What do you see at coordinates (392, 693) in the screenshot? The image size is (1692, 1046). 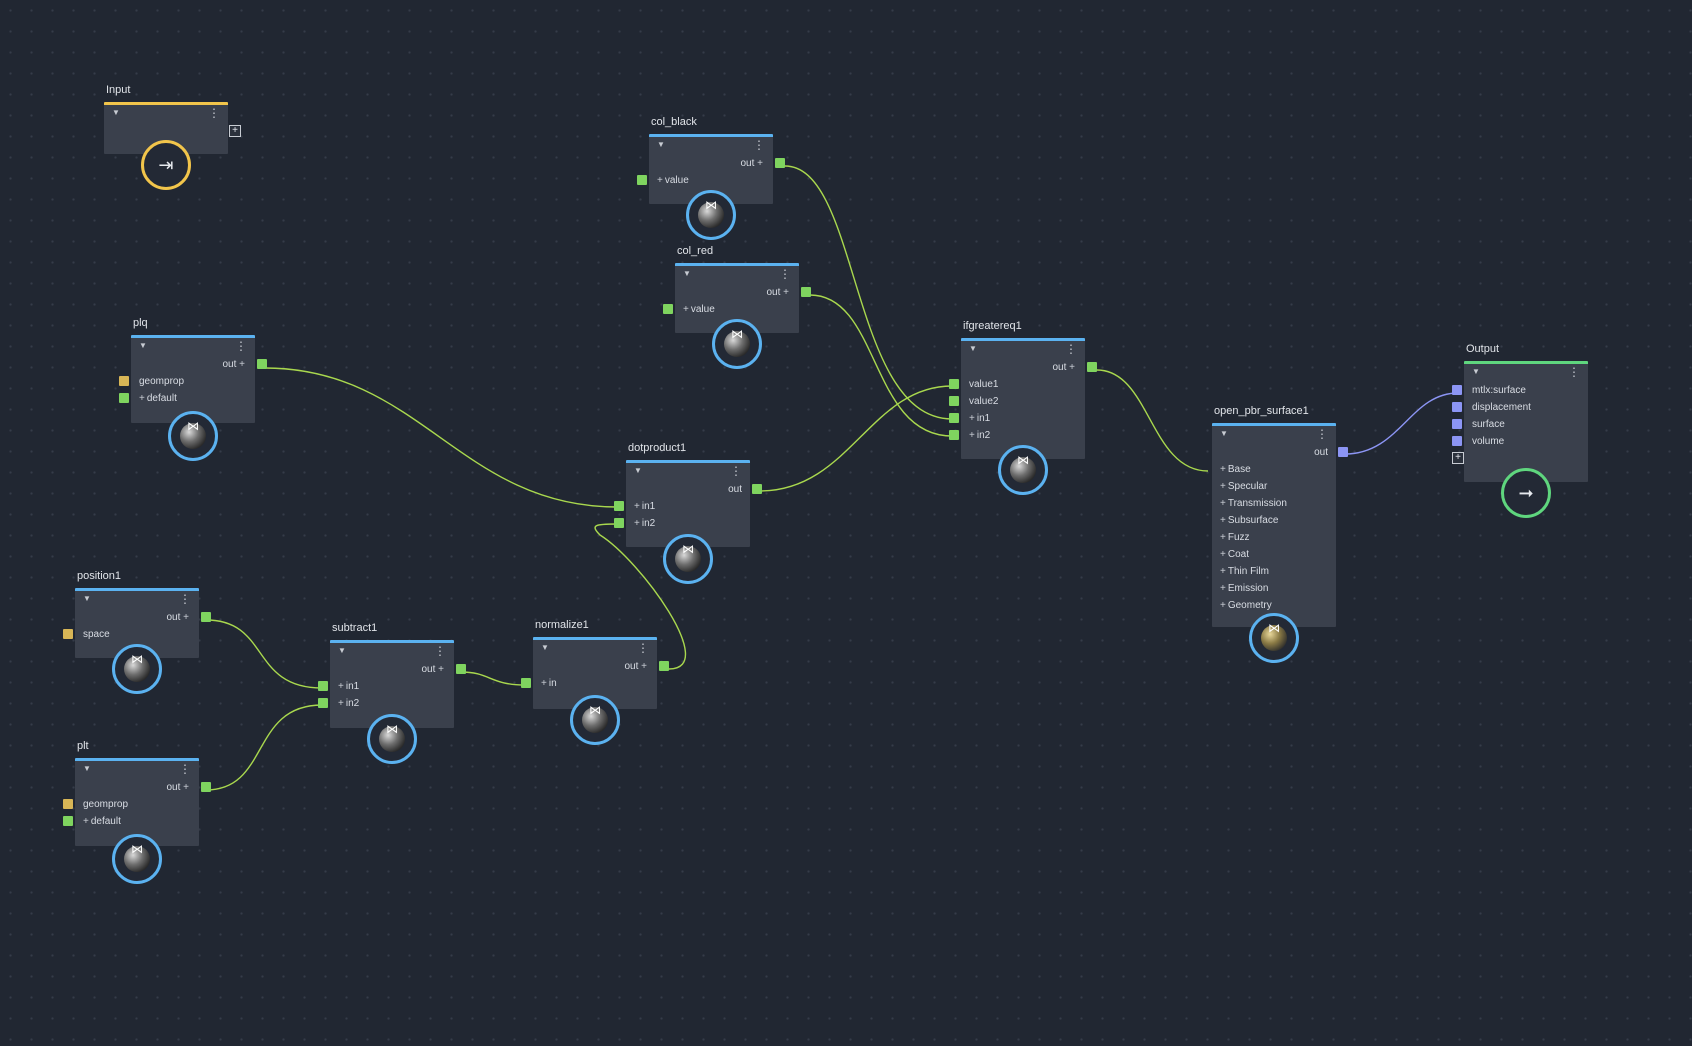 I see `node-subtract1: subtract1 ▼ ⋮ out + + in1 + in2` at bounding box center [392, 693].